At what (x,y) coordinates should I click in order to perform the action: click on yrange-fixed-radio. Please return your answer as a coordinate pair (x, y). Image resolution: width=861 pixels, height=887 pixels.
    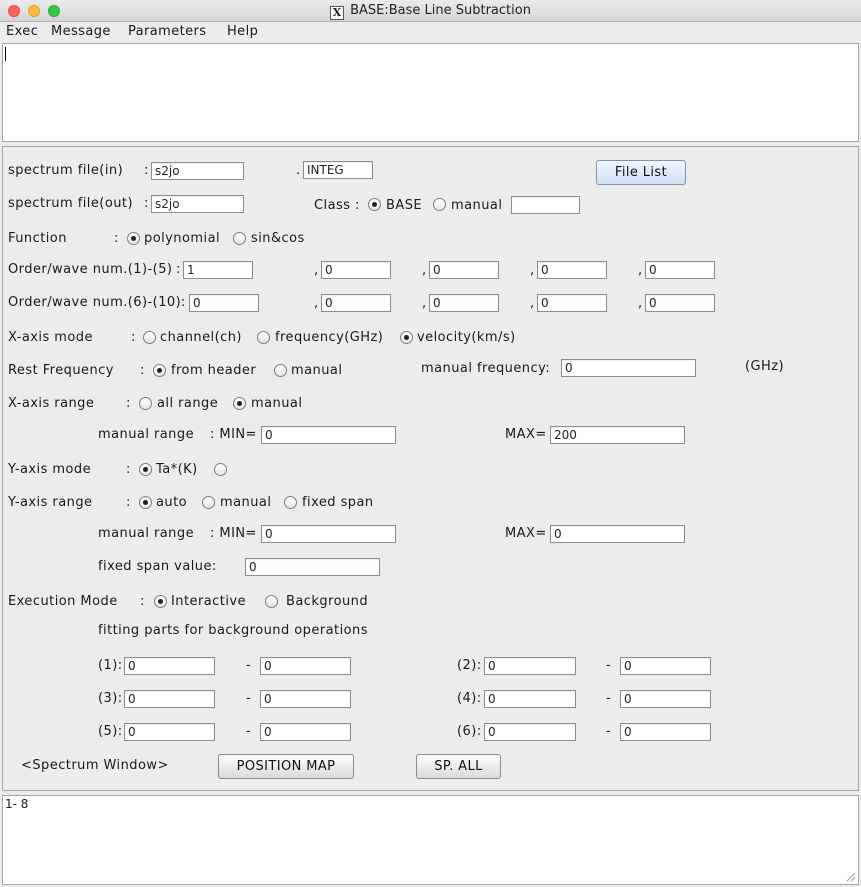
    Looking at the image, I should click on (290, 502).